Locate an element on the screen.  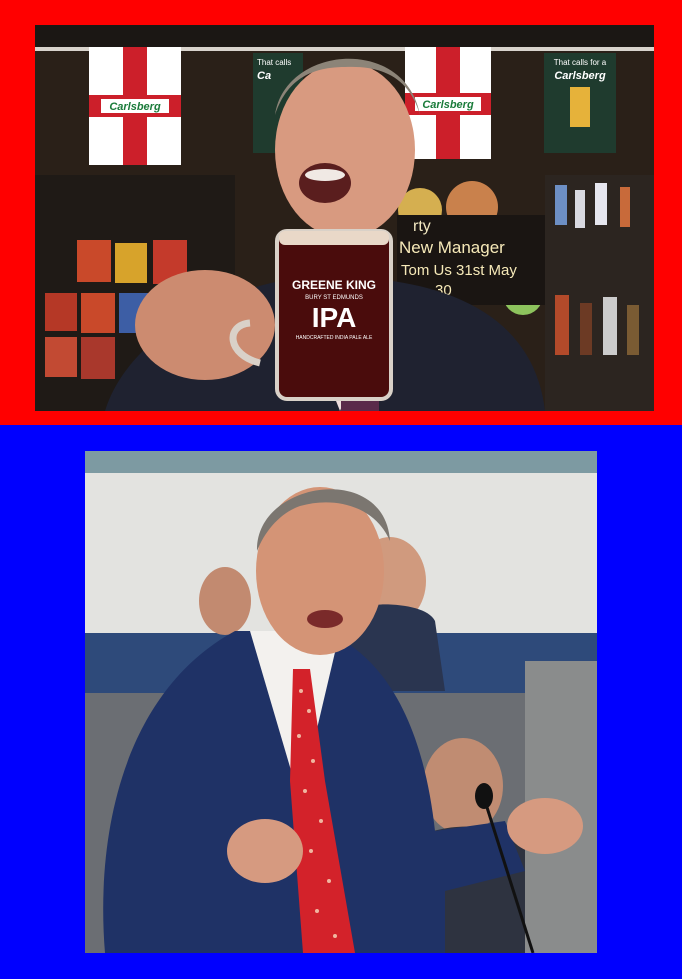
poster-brand: Carlsberg is located at coordinates (580, 76).